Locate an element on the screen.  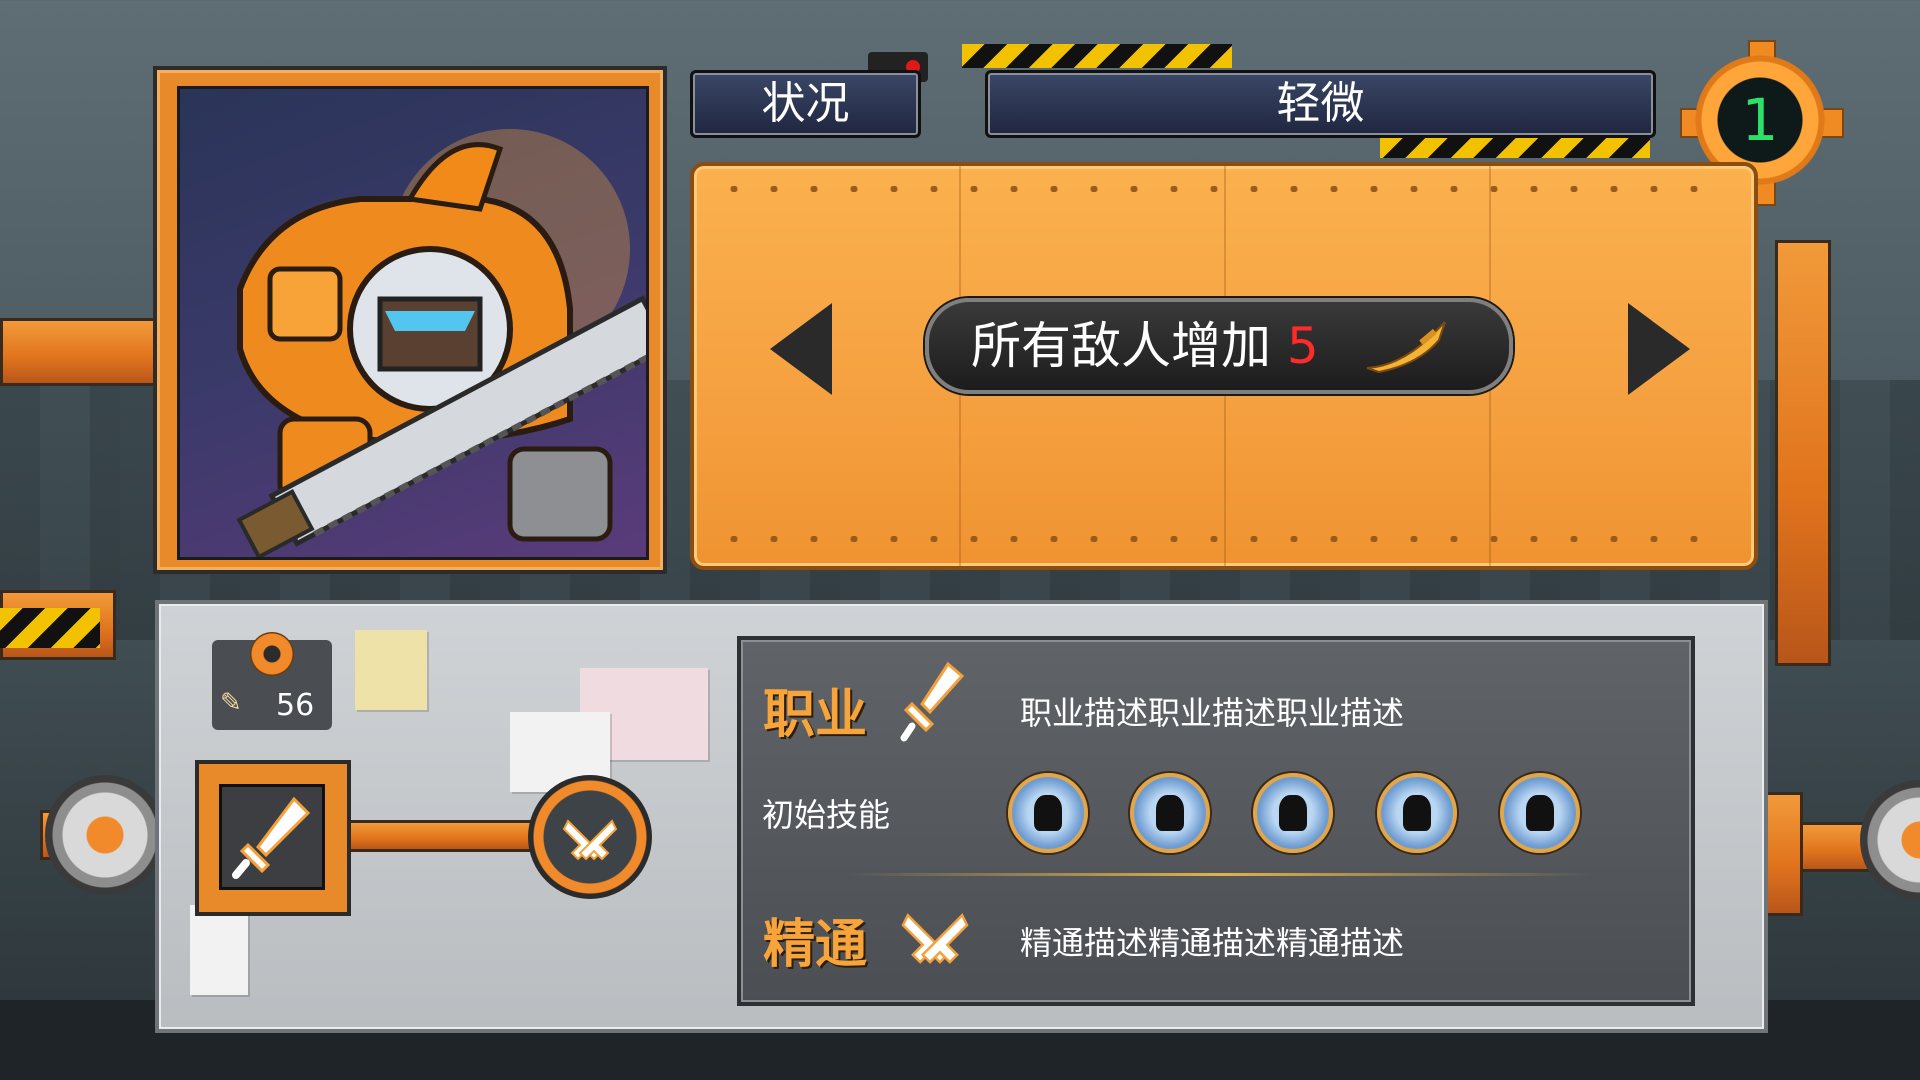
mastery-node is located at coordinates (590, 837).